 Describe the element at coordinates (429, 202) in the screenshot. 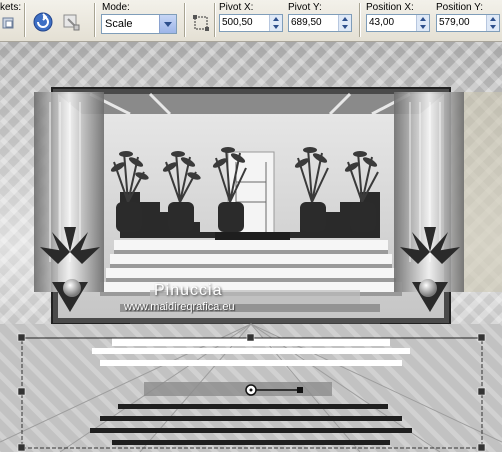

I see `right-pillar` at that location.